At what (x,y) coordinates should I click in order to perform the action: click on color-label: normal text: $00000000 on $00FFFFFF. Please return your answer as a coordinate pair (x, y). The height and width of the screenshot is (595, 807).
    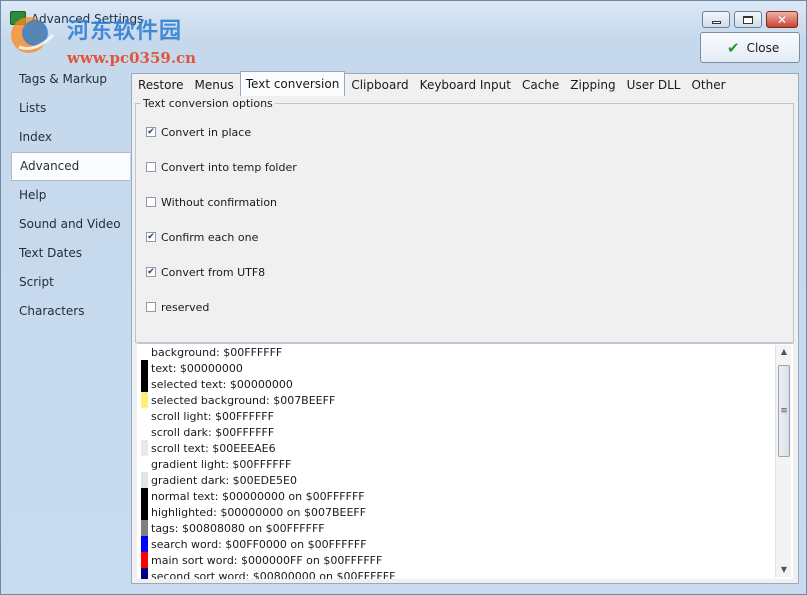
    Looking at the image, I should click on (258, 496).